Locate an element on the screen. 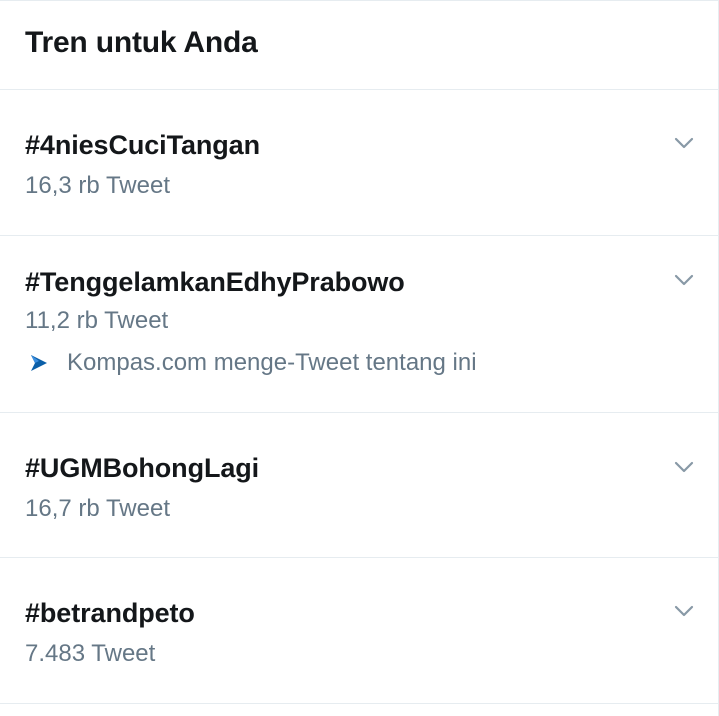 Image resolution: width=719 pixels, height=716 pixels. trends-header: Tren untuk Anda is located at coordinates (359, 45).